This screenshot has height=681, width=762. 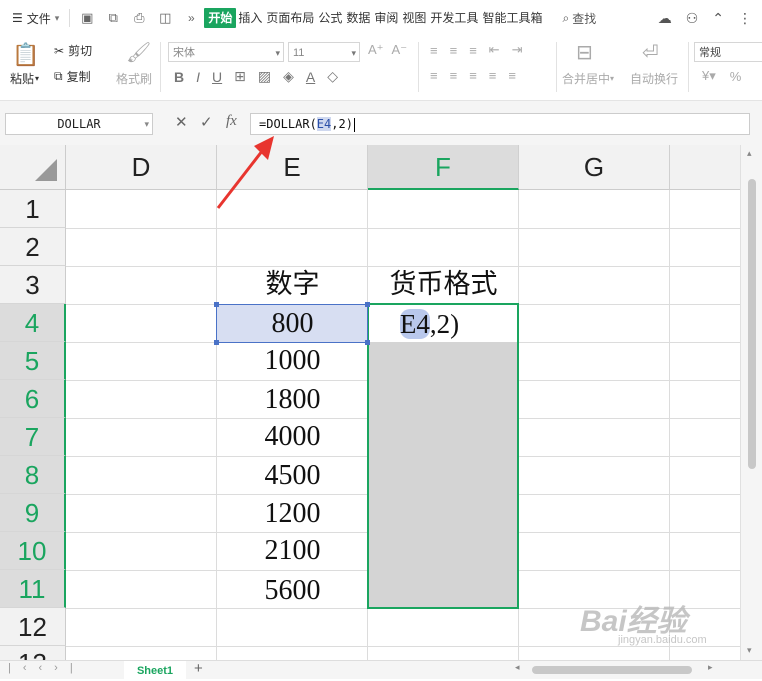 I want to click on collapse-icon: ⌃, so click(x=718, y=18).